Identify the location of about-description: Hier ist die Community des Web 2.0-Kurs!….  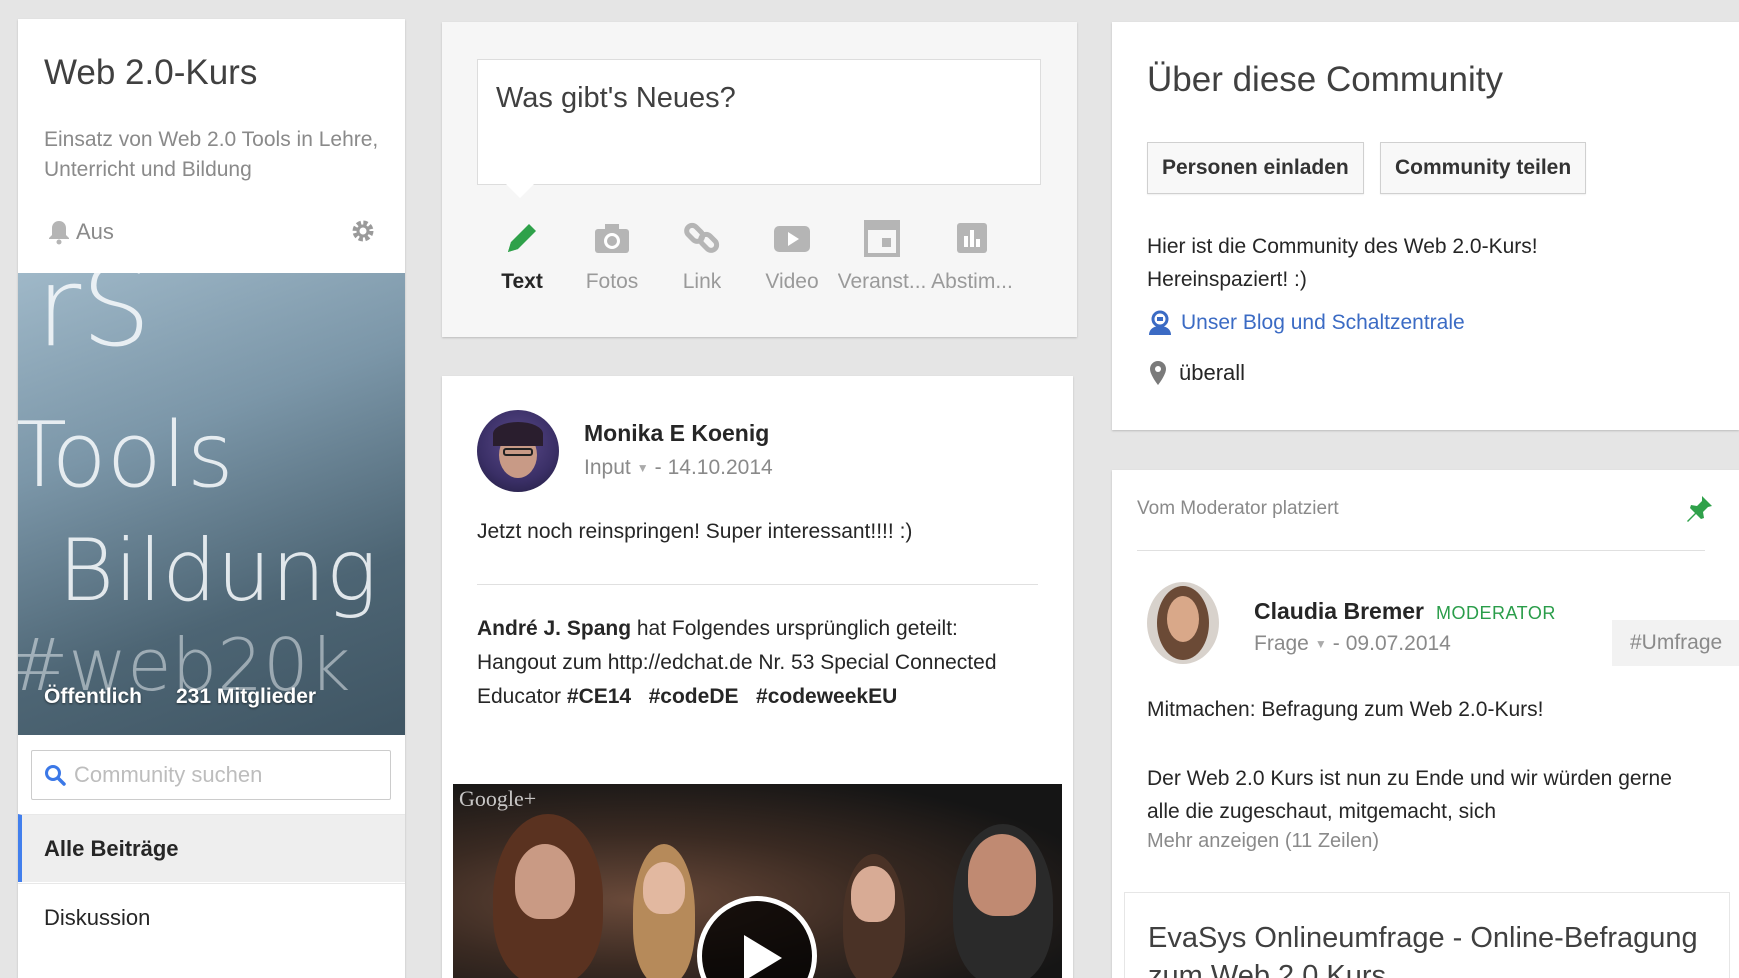
(1342, 263).